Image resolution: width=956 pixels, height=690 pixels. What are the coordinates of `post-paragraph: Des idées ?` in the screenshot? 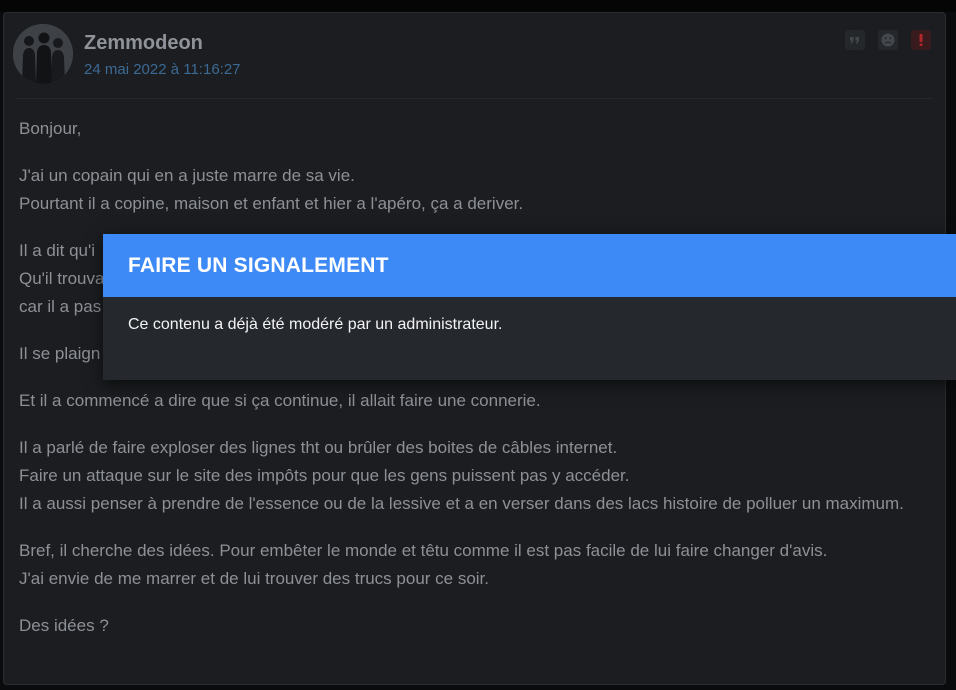 It's located at (64, 625).